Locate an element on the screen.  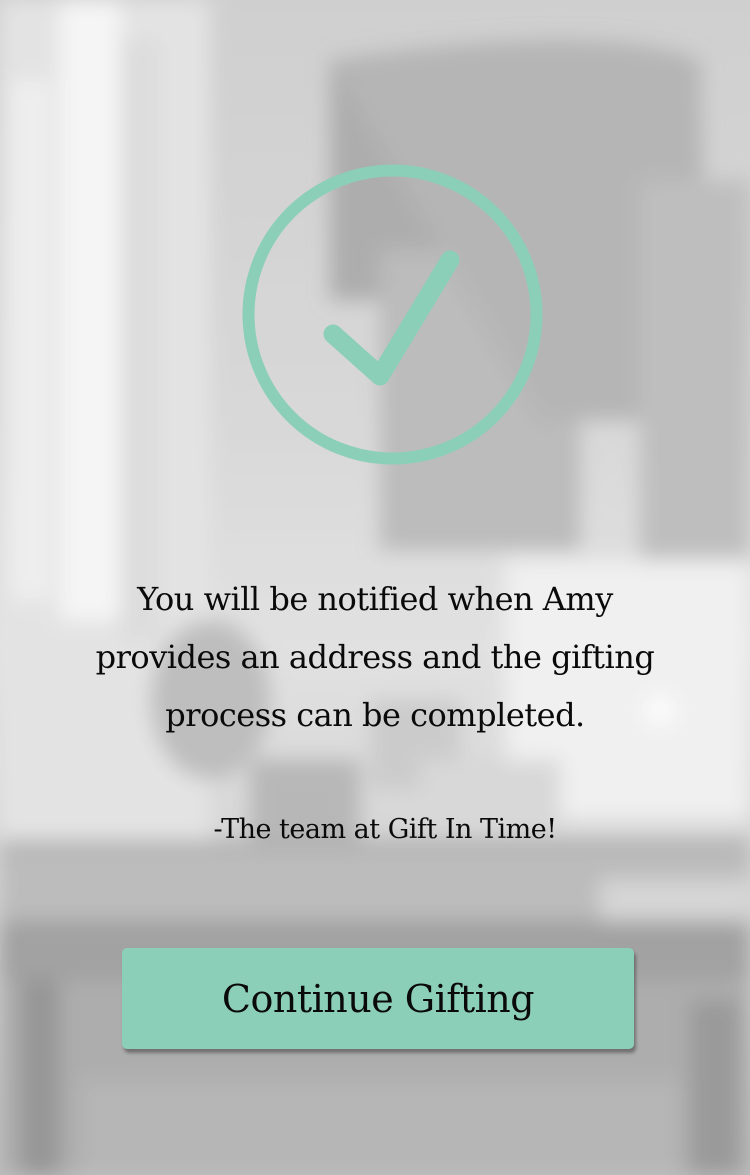
message-line: provides an address and the gifting is located at coordinates (375, 657).